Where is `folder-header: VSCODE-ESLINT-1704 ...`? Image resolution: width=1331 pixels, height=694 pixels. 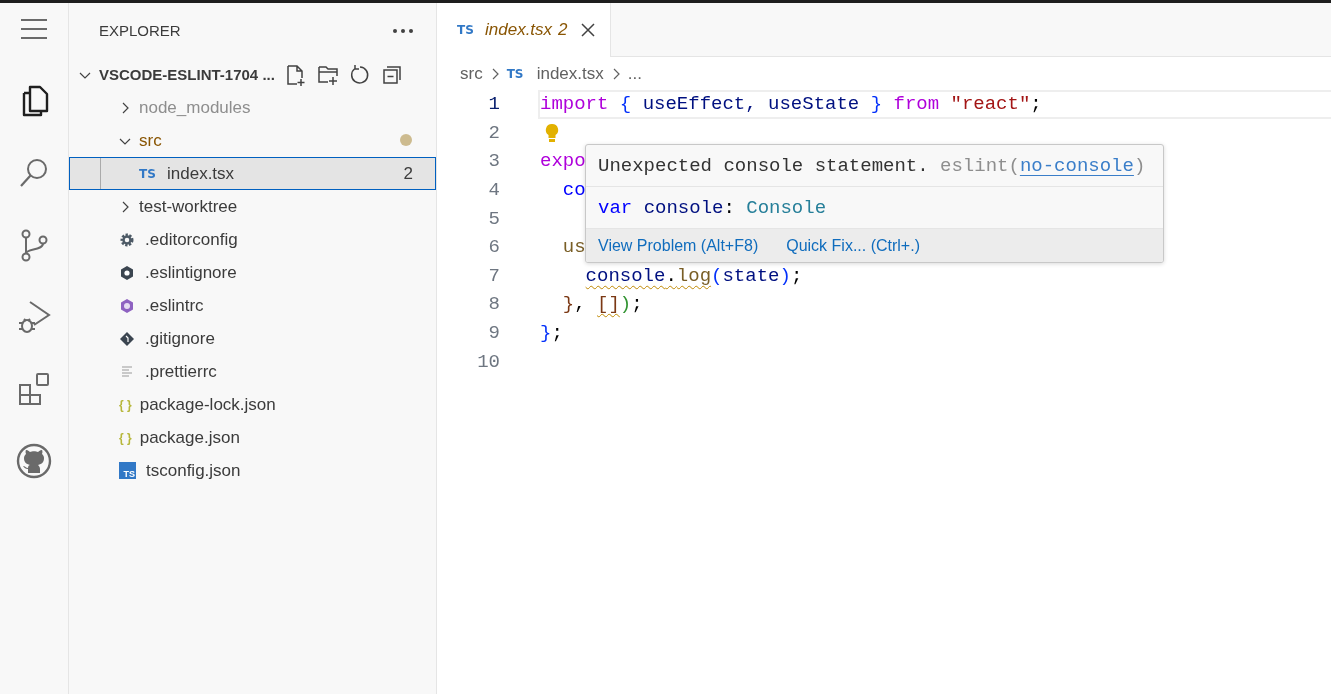
folder-header: VSCODE-ESLINT-1704 ... is located at coordinates (252, 74).